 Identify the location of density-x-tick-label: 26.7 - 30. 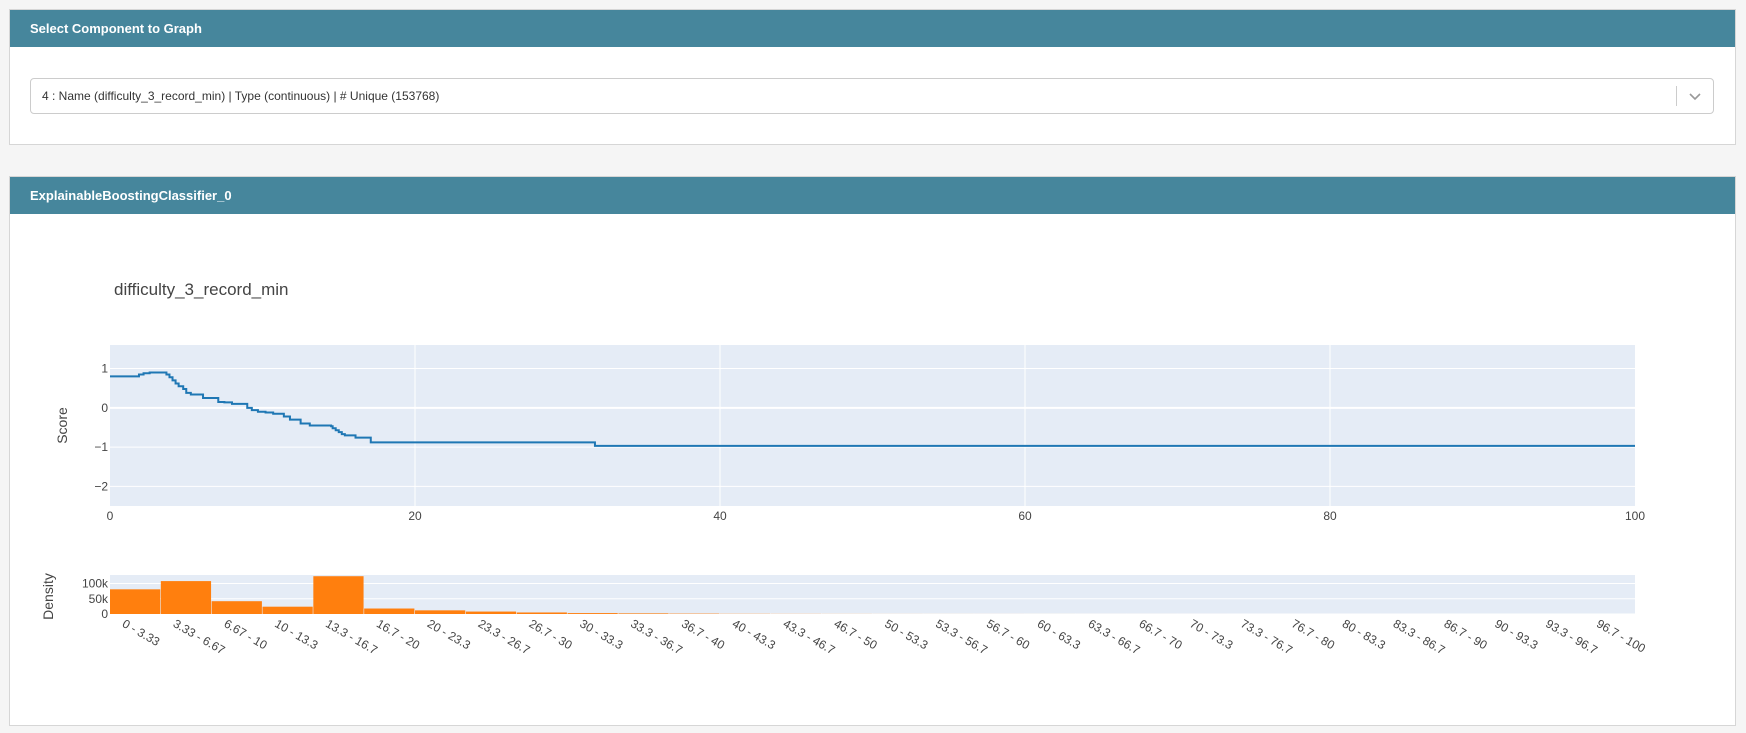
(551, 634).